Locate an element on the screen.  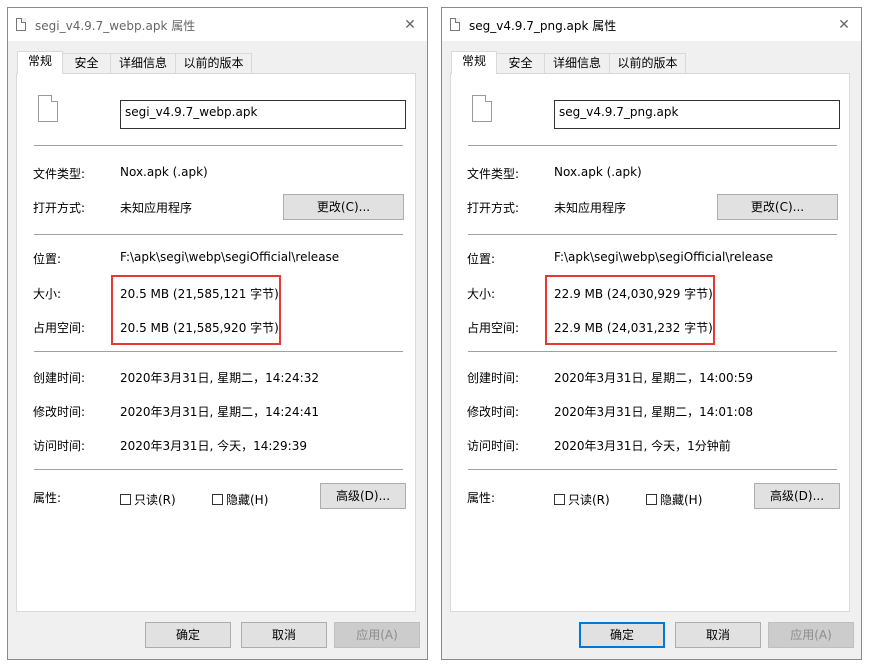
file-name-input: segi_v4.9.7_webp.apk is located at coordinates (263, 114).